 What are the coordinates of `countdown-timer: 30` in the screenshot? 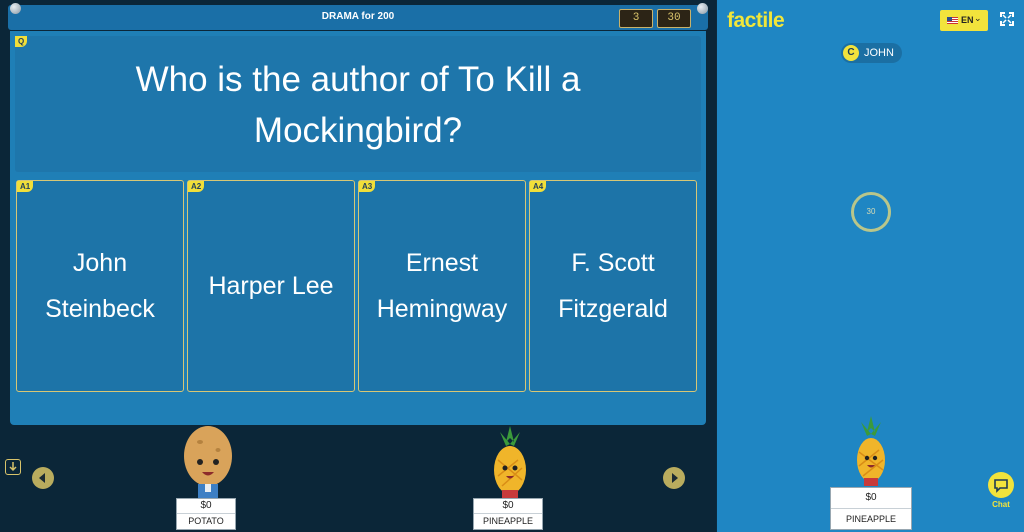 It's located at (871, 212).